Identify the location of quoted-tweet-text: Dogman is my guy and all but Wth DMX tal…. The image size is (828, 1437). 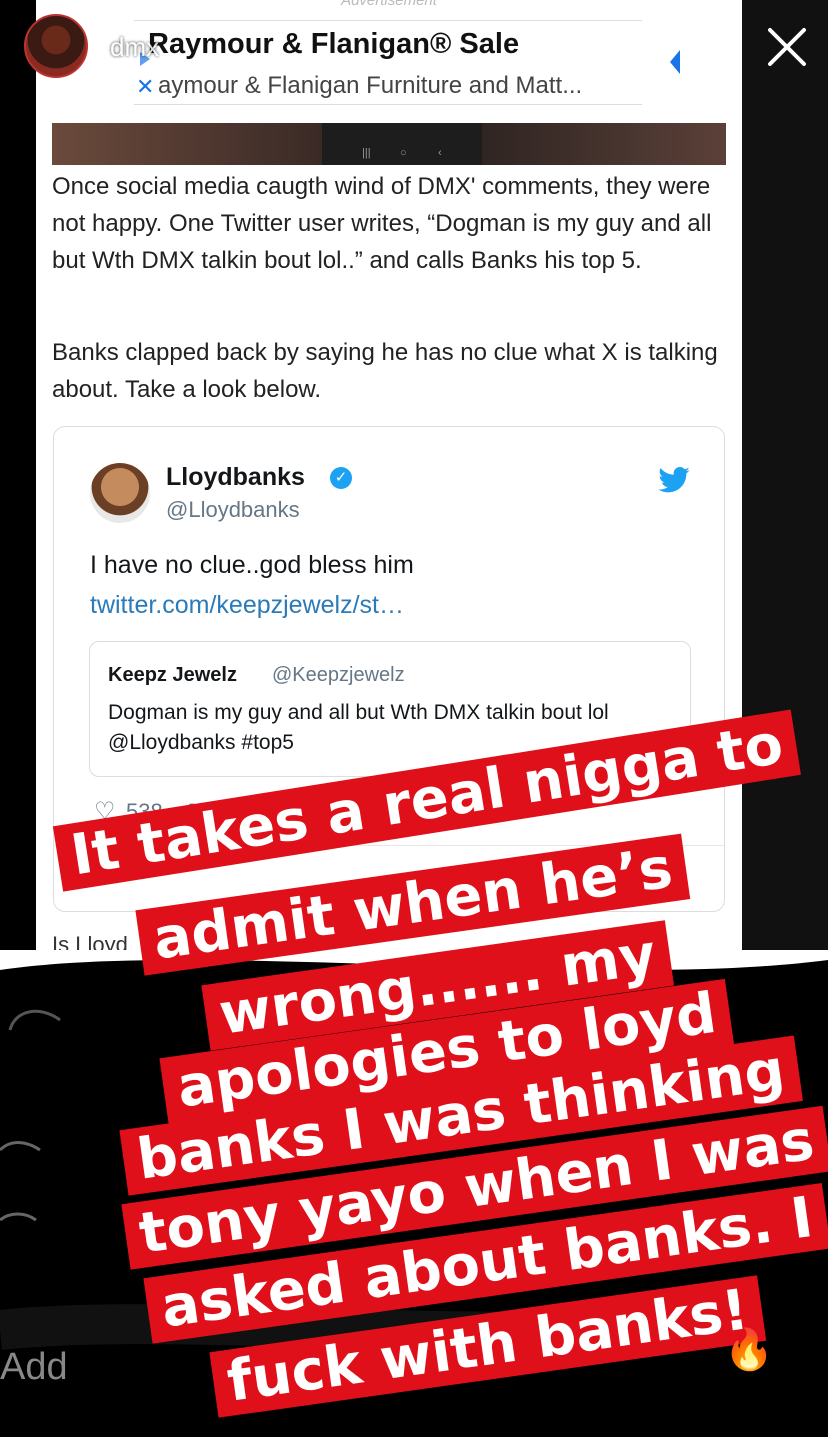
(358, 727).